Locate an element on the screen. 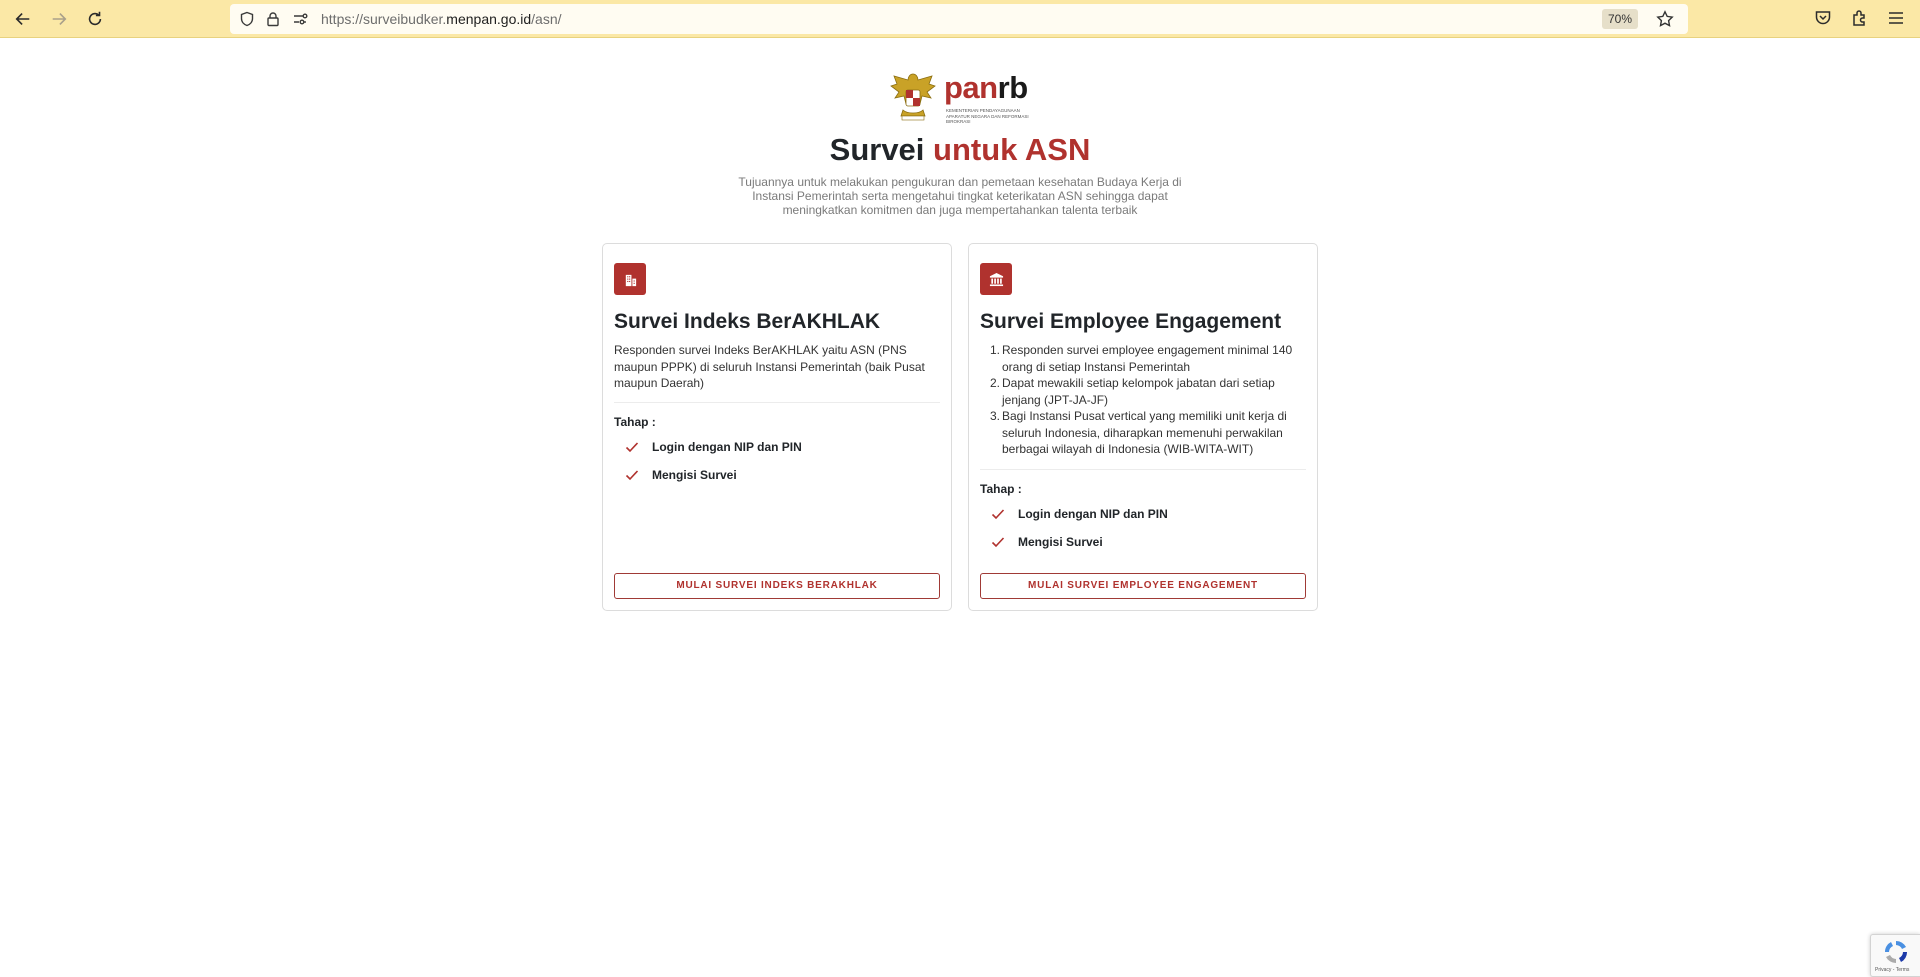 Image resolution: width=1920 pixels, height=977 pixels. shield-icon is located at coordinates (247, 19).